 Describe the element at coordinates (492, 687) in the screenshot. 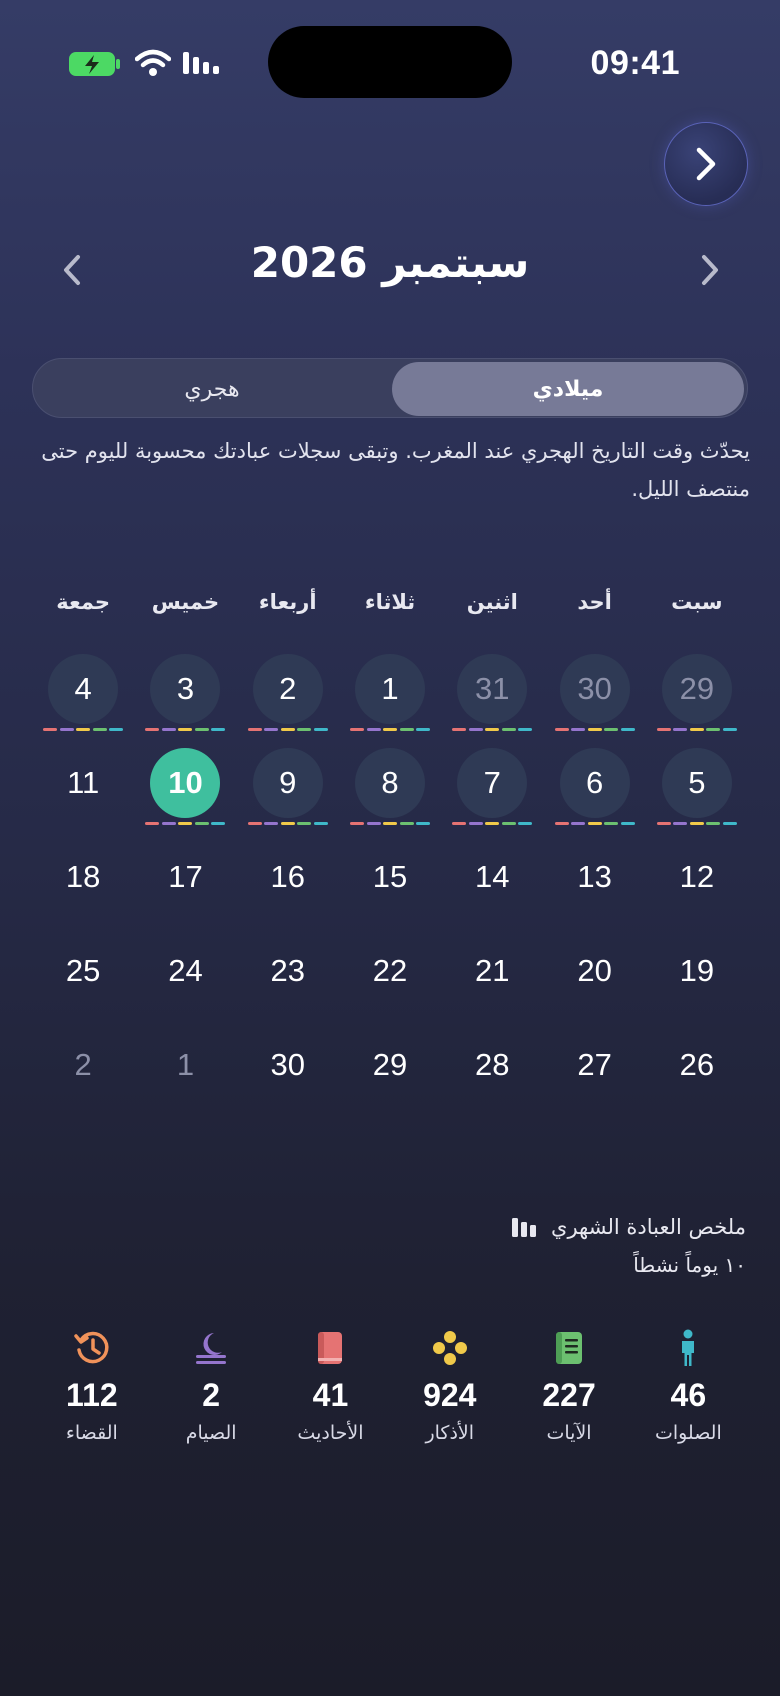

I see `calendar-day: 31` at that location.